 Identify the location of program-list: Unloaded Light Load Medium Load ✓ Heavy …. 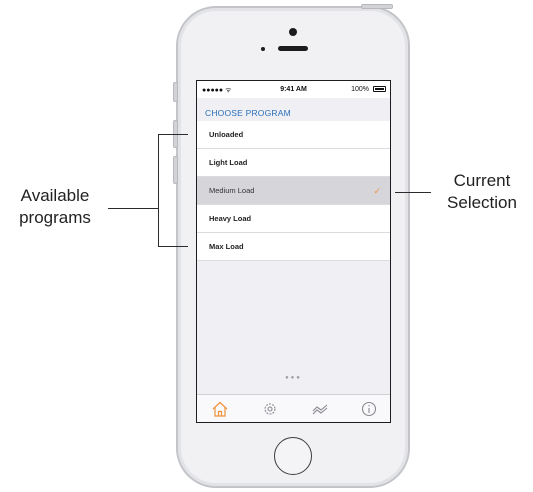
(293, 191).